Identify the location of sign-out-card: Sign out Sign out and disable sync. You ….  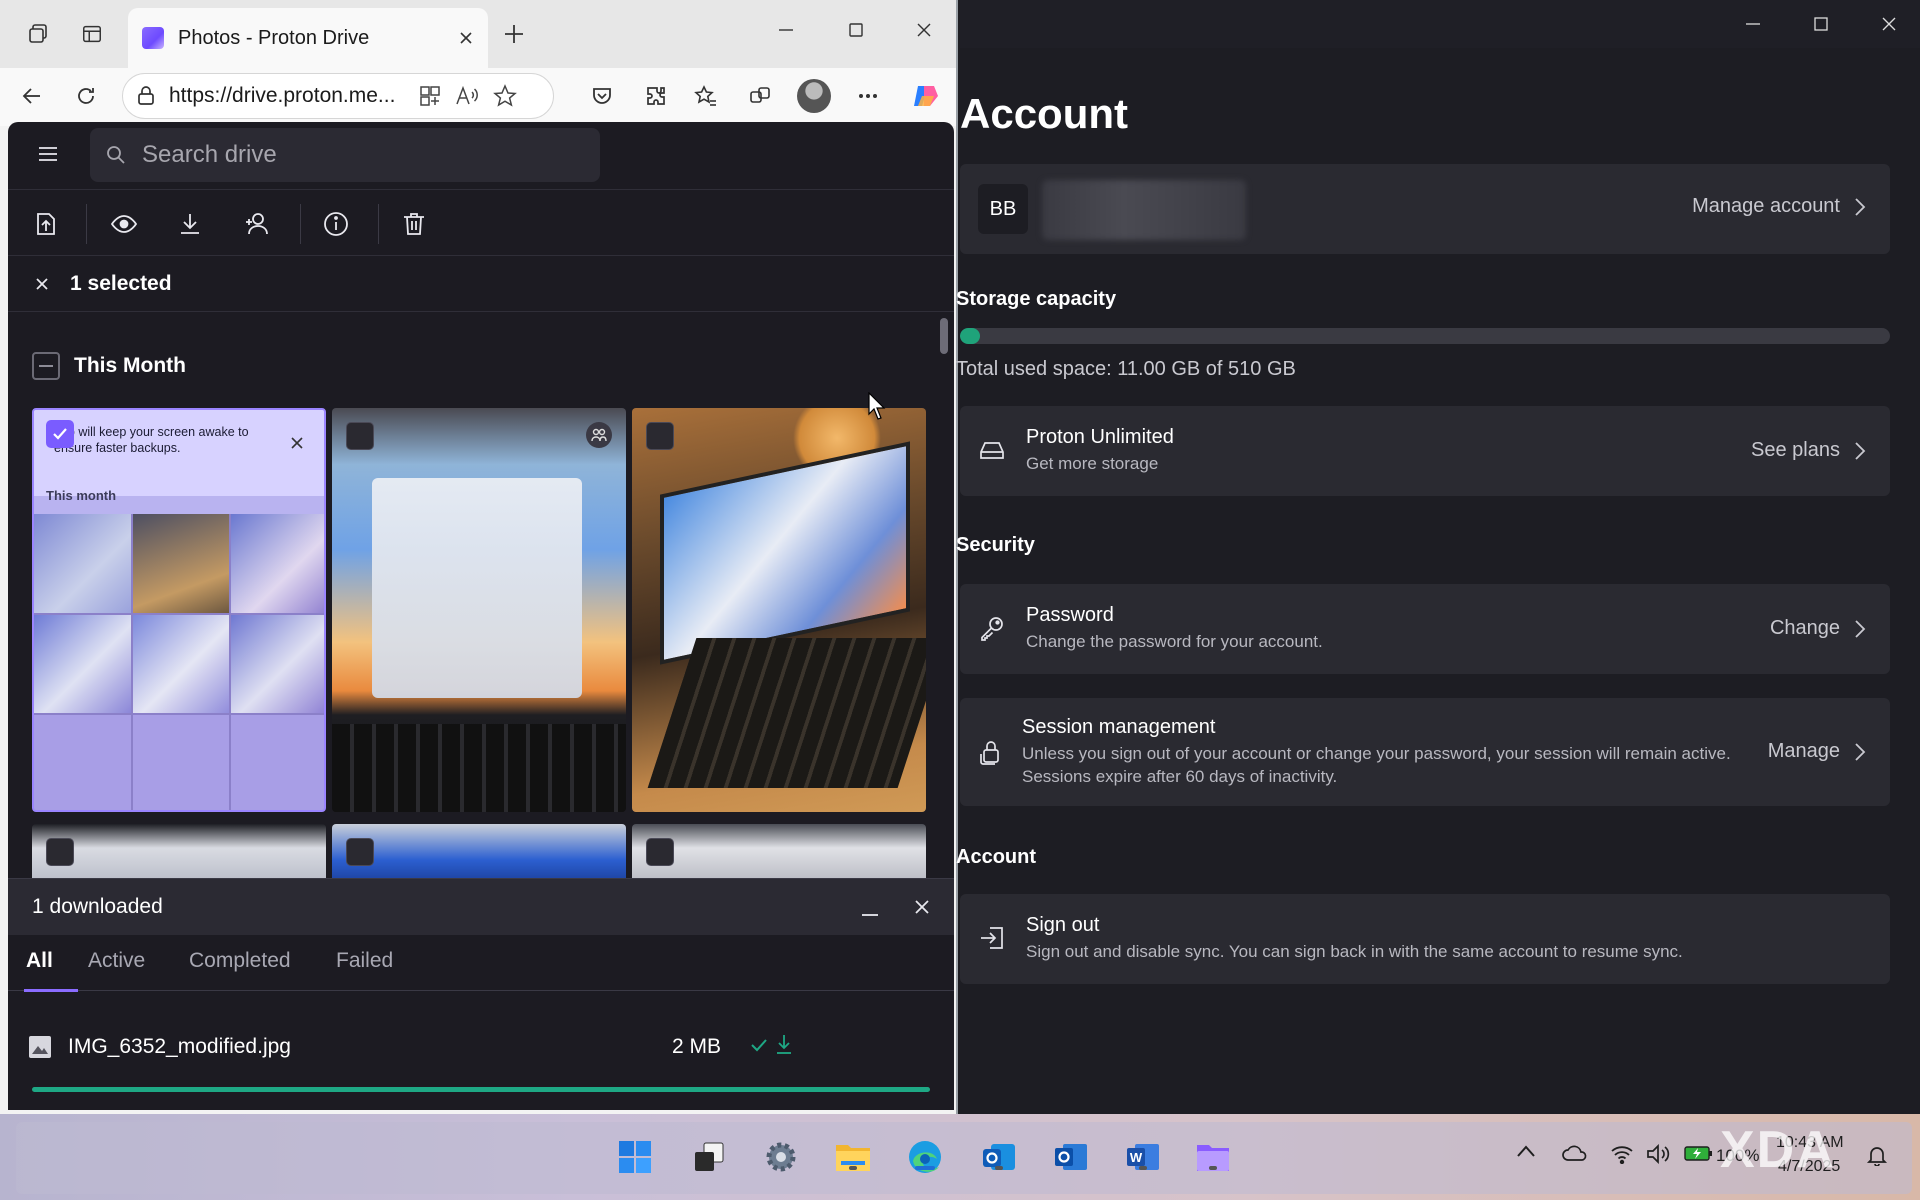
(1425, 939).